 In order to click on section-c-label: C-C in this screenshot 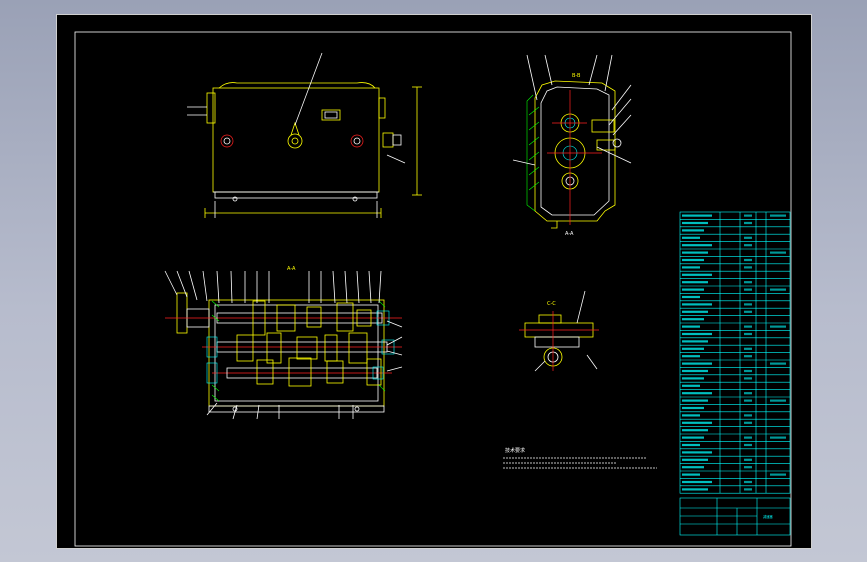, I will do `click(551, 304)`.